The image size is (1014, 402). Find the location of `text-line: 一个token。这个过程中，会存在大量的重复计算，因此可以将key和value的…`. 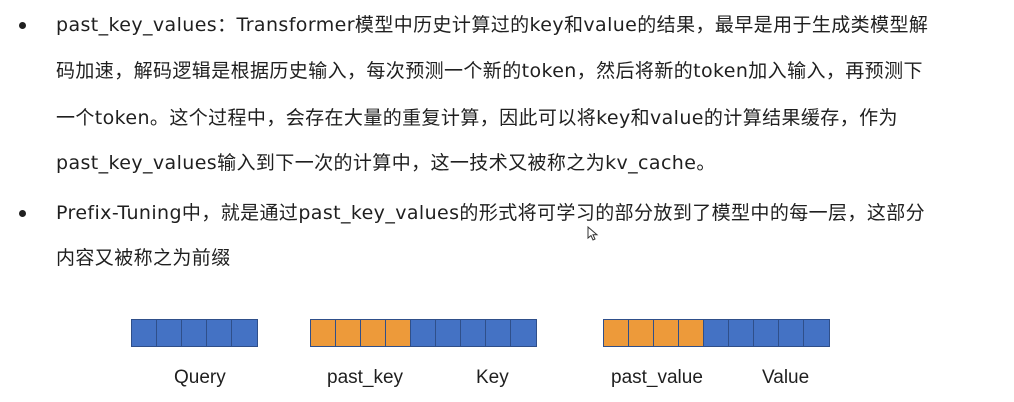

text-line: 一个token。这个过程中，会存在大量的重复计算，因此可以将key和value的… is located at coordinates (477, 118).